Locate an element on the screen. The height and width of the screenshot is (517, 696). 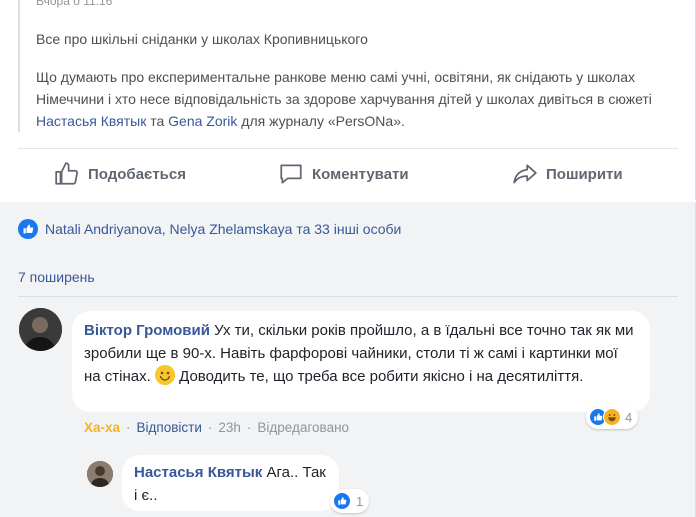
comment-button-label: Коментувати is located at coordinates (360, 174).